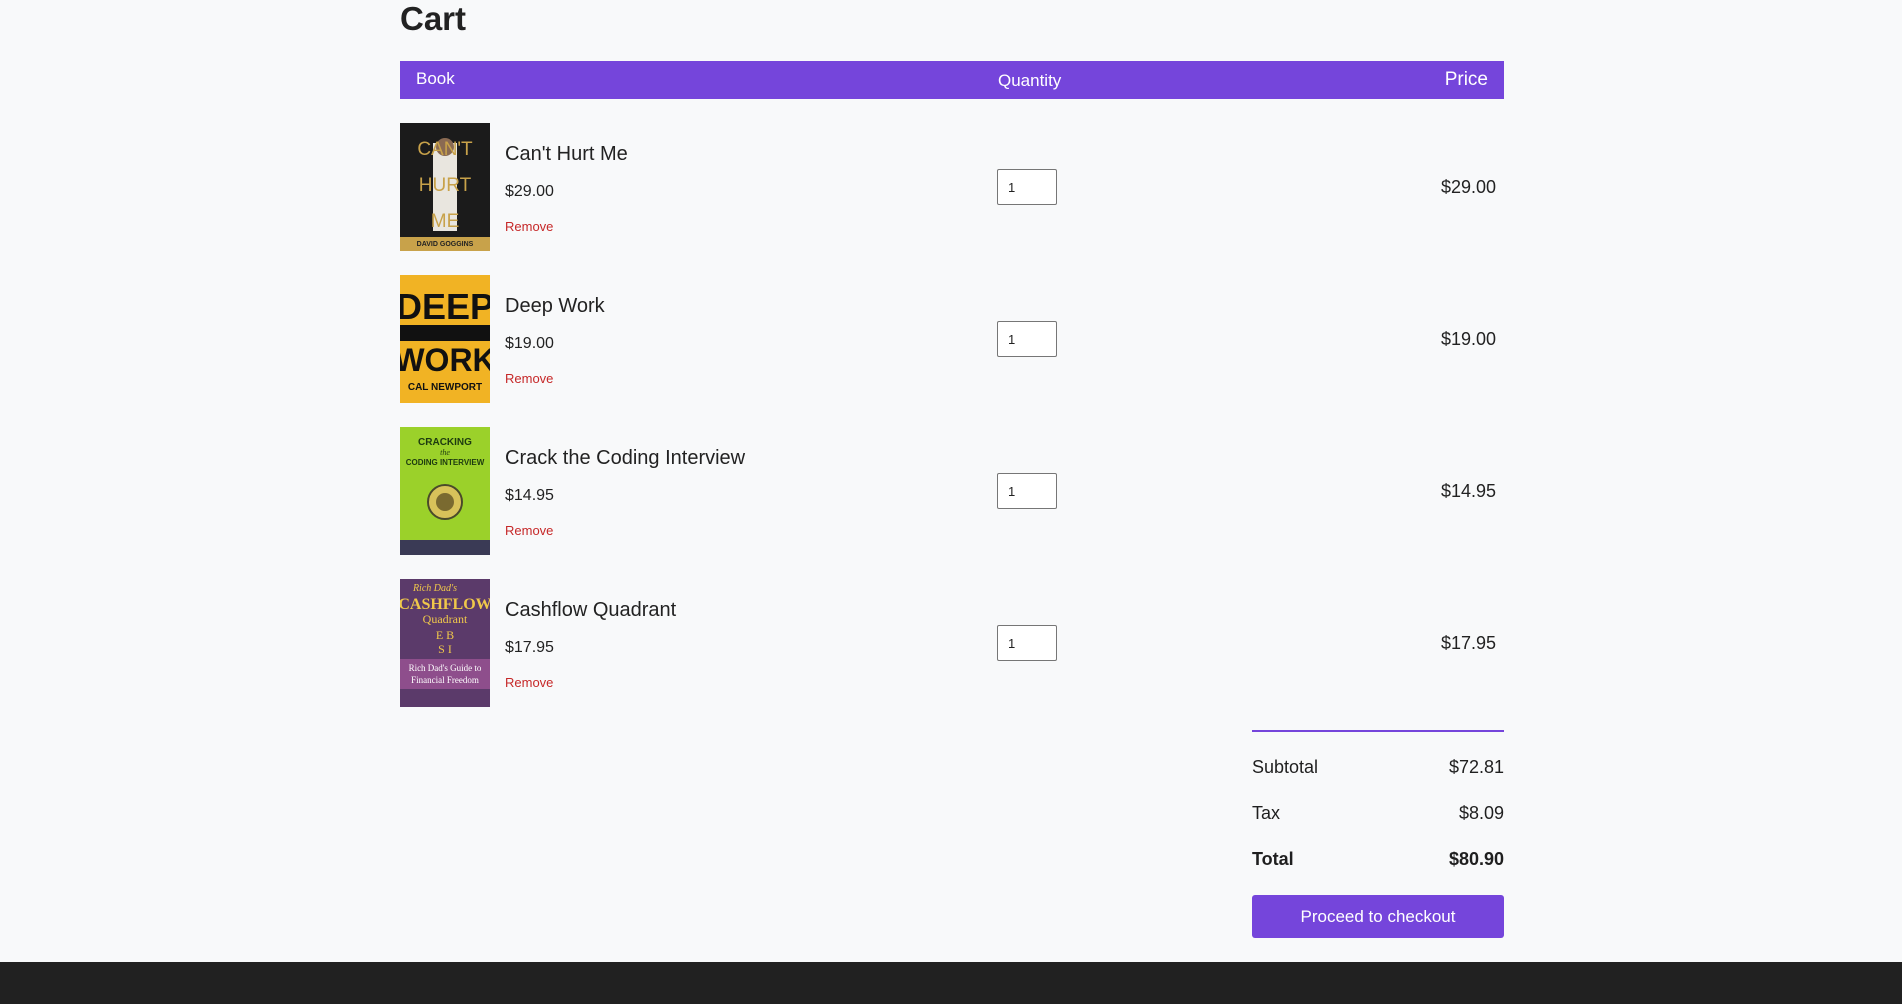  I want to click on cover-line: CRACKING, so click(445, 442).